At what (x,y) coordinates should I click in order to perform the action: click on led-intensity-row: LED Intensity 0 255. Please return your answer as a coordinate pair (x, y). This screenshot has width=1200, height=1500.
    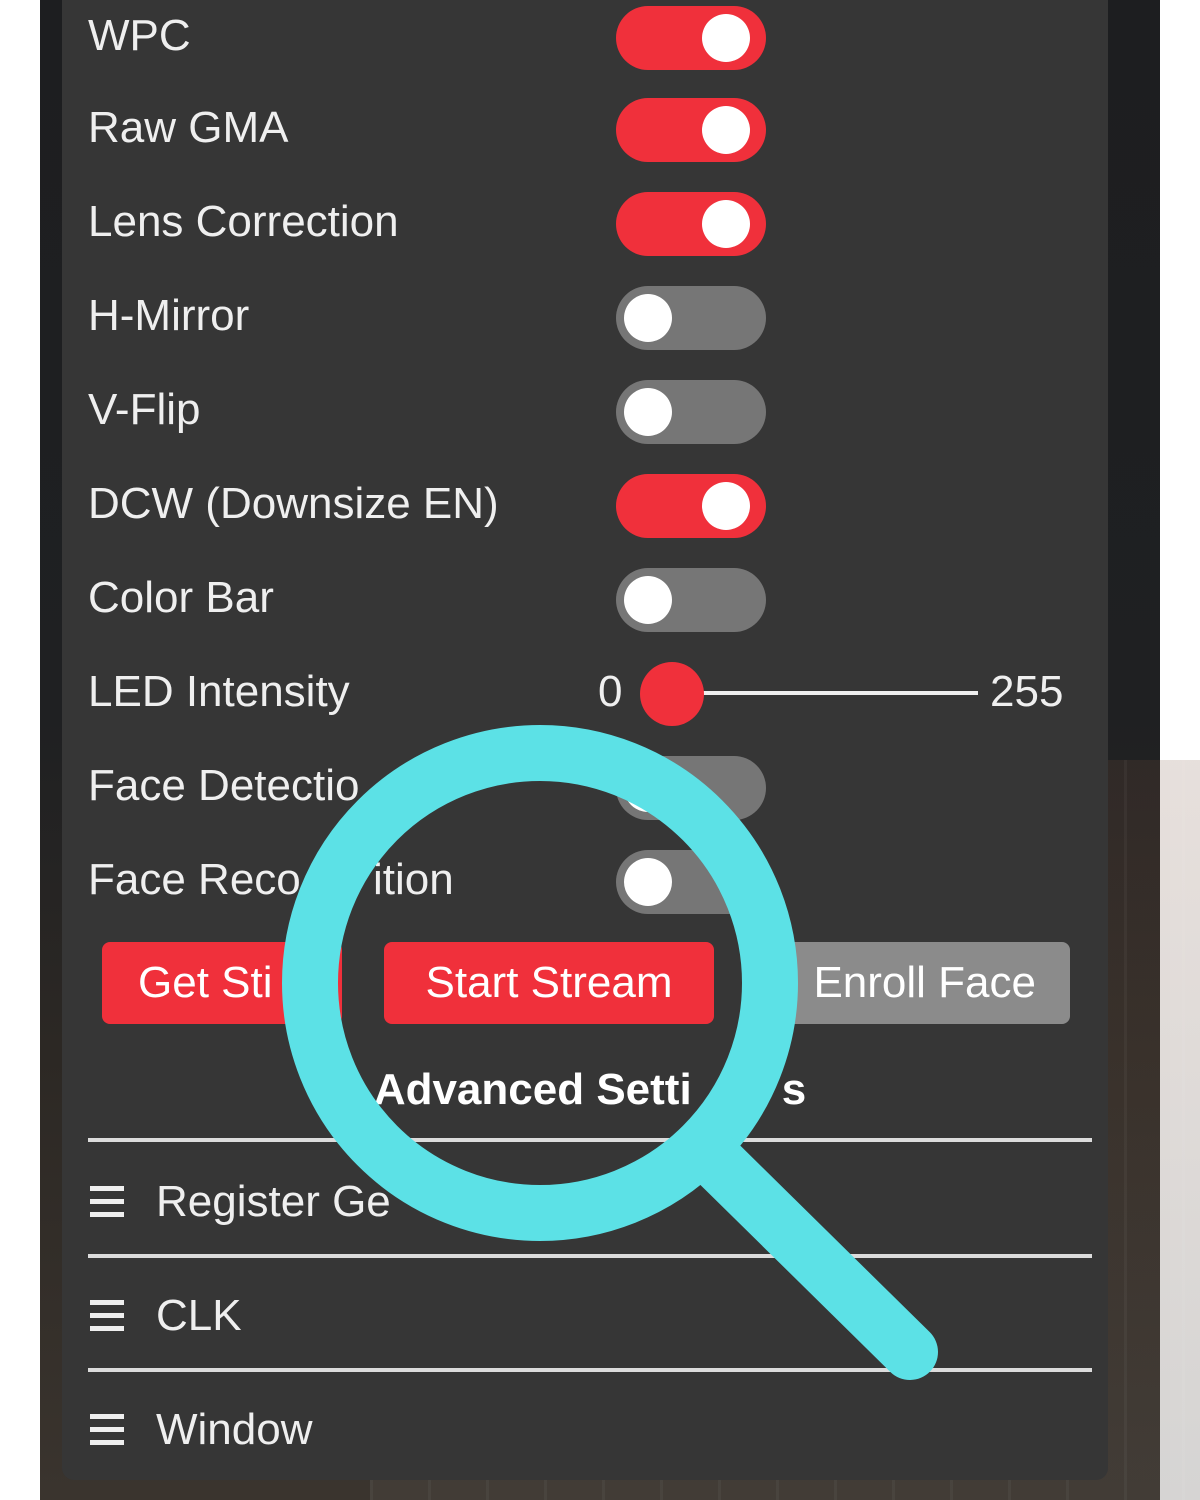
    Looking at the image, I should click on (588, 694).